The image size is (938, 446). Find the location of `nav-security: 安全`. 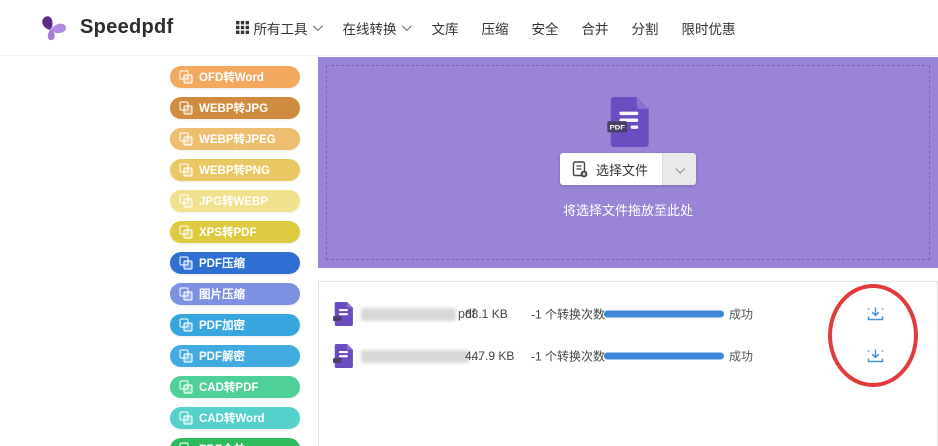

nav-security: 安全 is located at coordinates (545, 28).